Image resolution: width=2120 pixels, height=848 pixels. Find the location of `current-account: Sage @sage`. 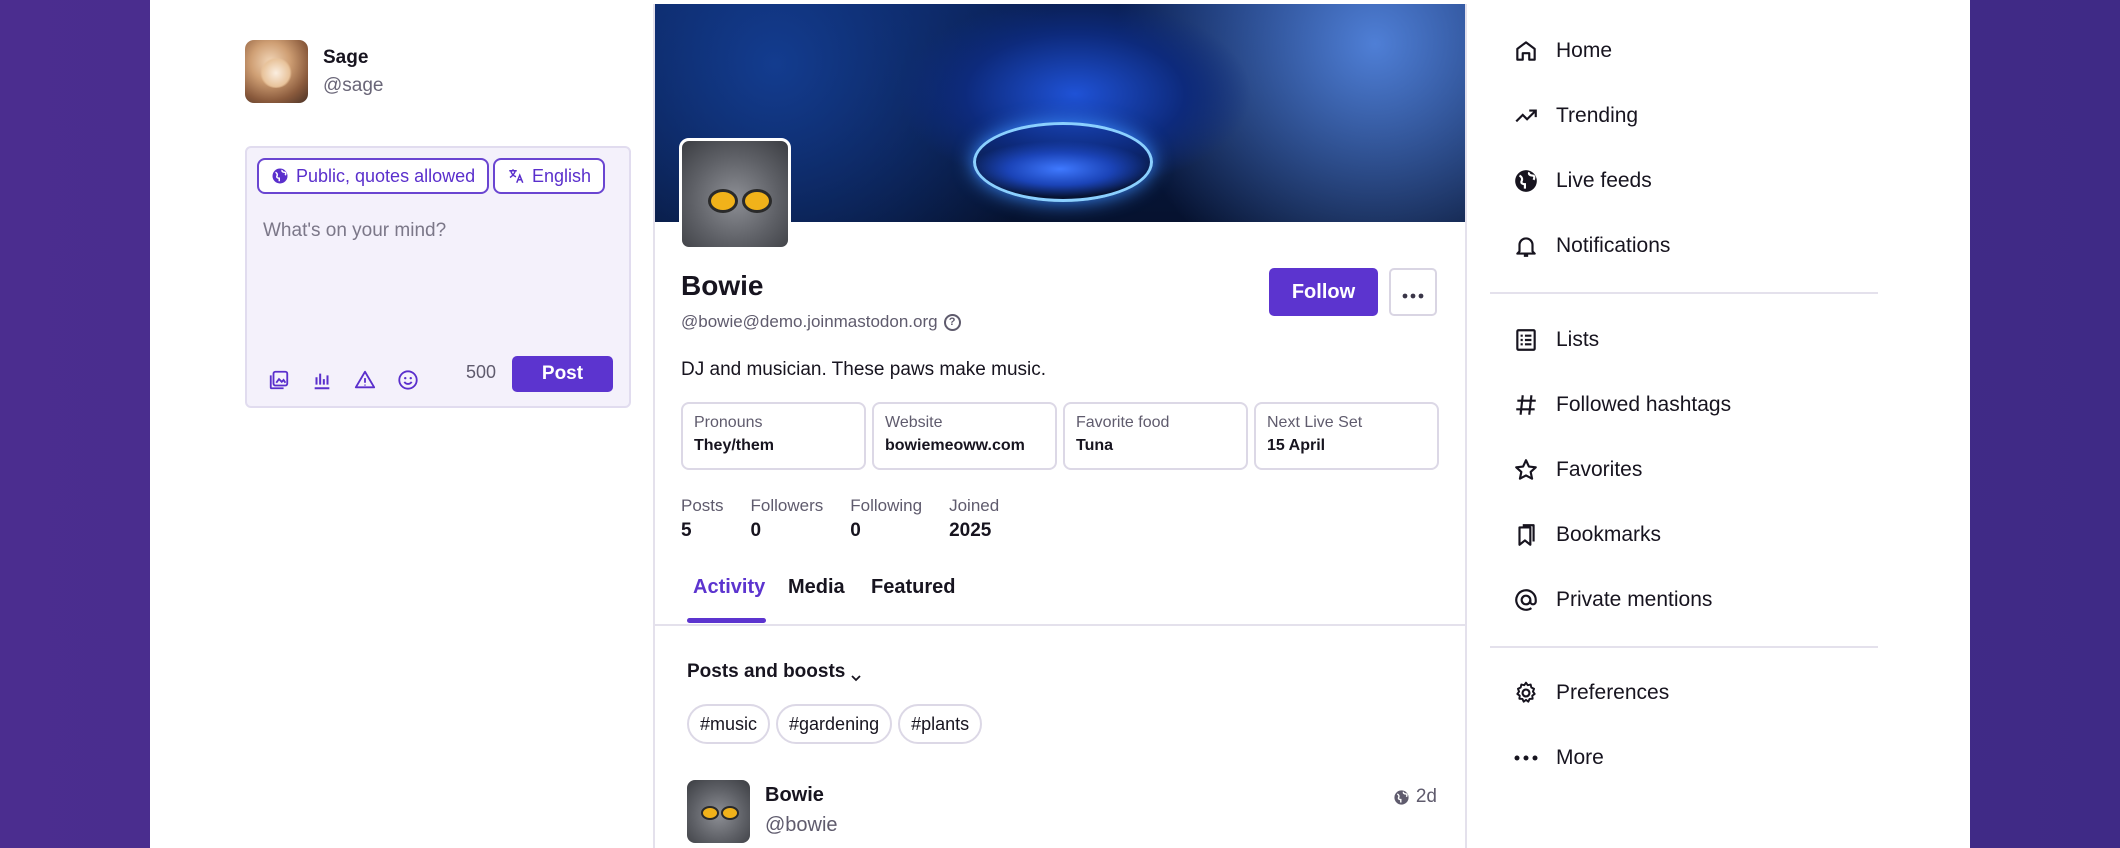

current-account: Sage @sage is located at coordinates (314, 71).